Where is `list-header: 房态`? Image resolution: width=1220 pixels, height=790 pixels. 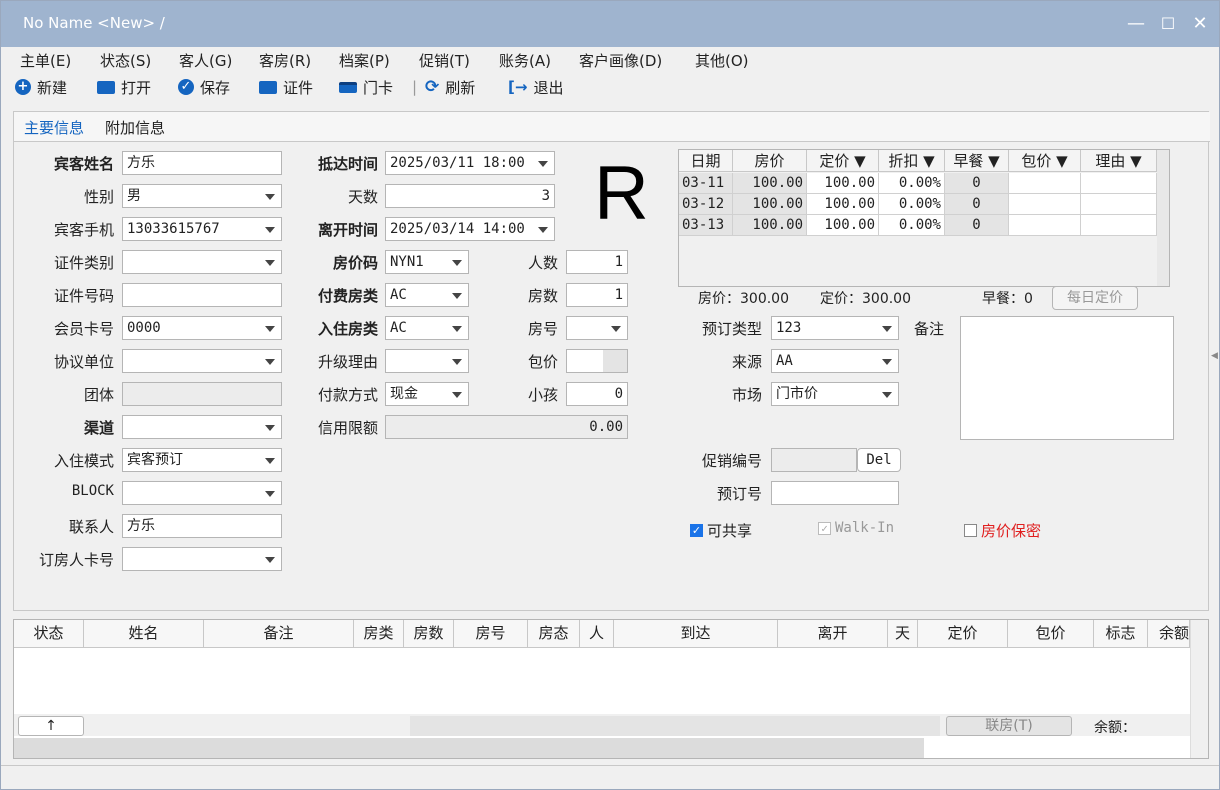 list-header: 房态 is located at coordinates (554, 634).